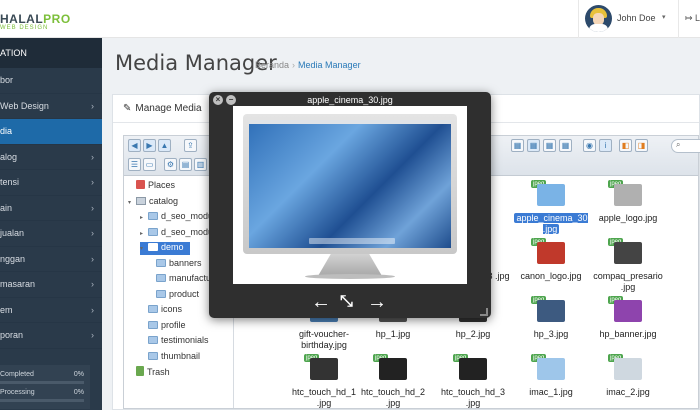 Image resolution: width=700 pixels, height=410 pixels. Describe the element at coordinates (170, 164) in the screenshot. I see `gear-icon: ⚙` at that location.